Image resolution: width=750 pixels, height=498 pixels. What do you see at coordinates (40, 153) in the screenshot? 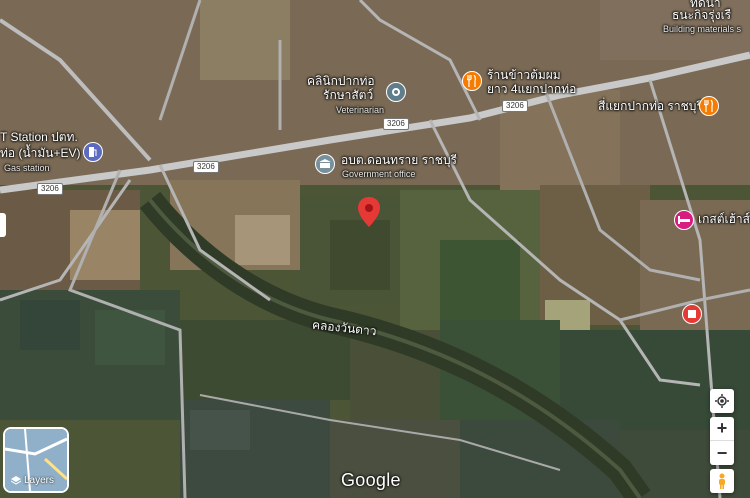
I see `place-label: ท่อ (น้ำมัน+EV)` at bounding box center [40, 153].